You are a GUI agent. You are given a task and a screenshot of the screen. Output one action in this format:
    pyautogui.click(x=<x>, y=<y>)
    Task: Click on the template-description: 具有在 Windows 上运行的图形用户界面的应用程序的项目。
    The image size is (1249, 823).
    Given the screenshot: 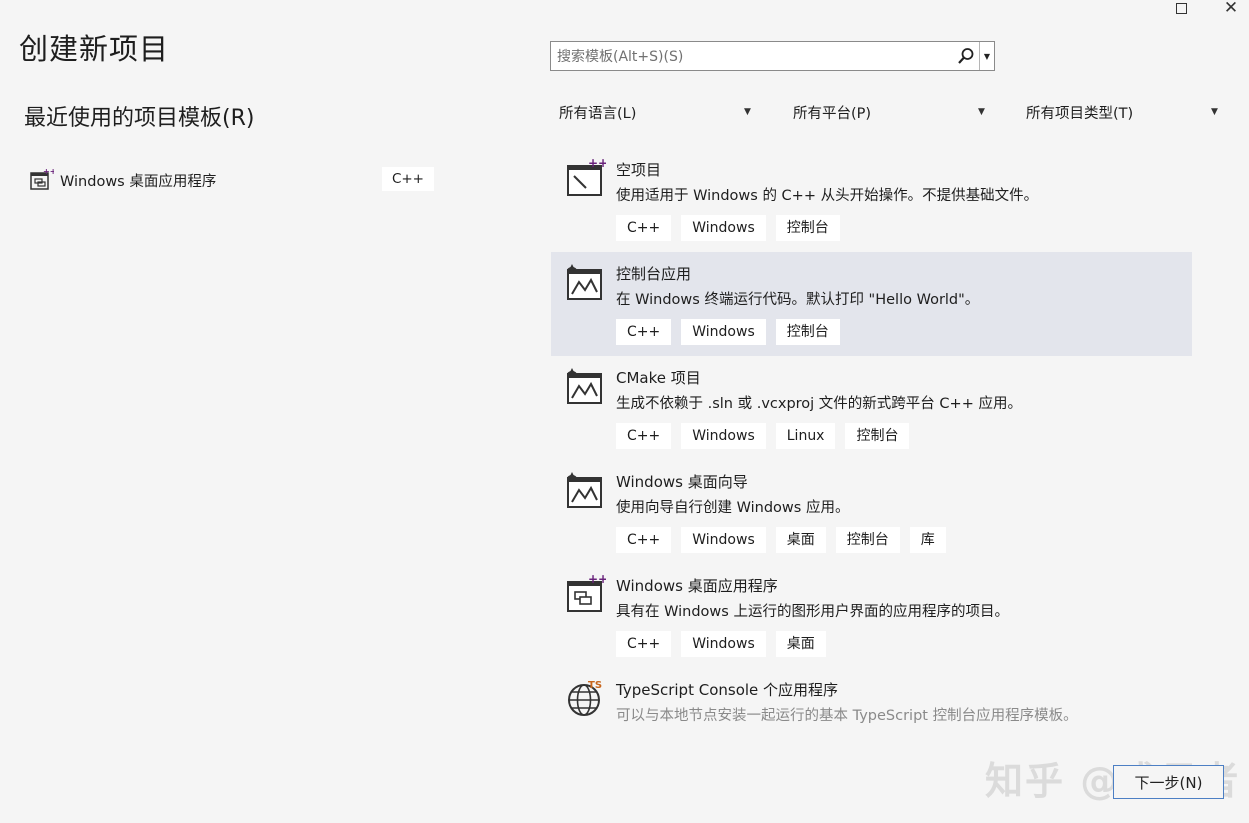 What is the action you would take?
    pyautogui.click(x=812, y=612)
    